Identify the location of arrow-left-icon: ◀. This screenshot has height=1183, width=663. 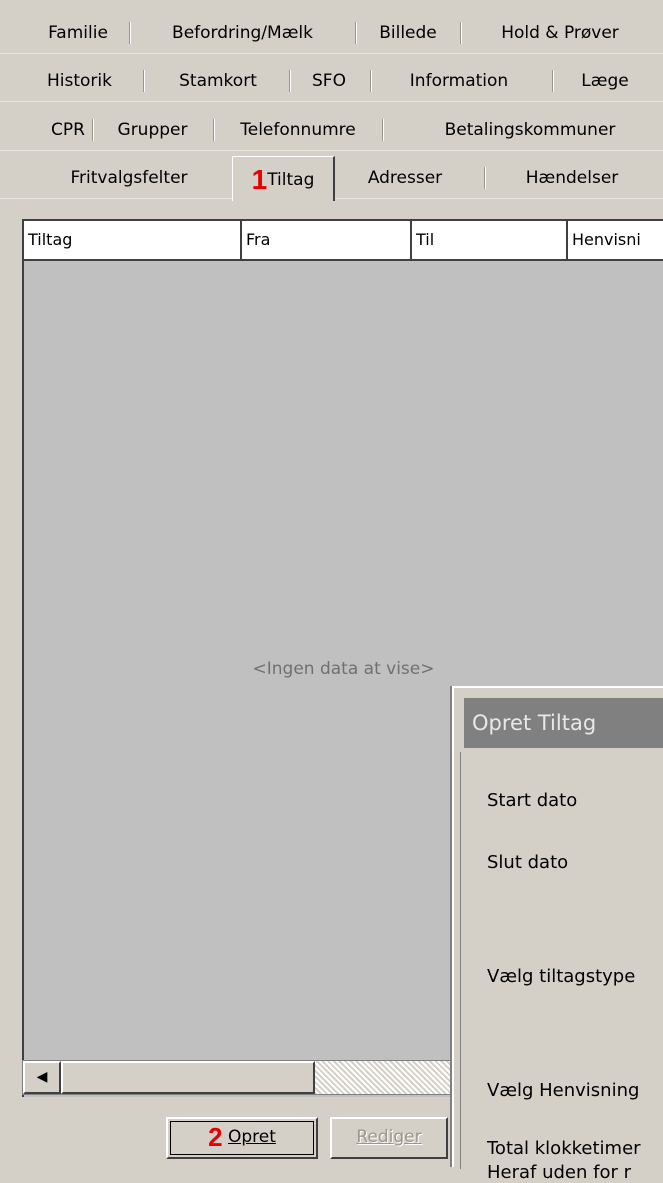
(42, 1077).